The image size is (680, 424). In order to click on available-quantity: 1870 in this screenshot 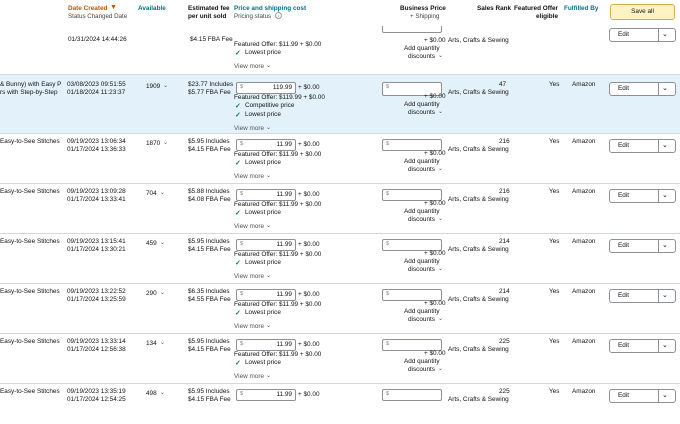, I will do `click(153, 143)`.